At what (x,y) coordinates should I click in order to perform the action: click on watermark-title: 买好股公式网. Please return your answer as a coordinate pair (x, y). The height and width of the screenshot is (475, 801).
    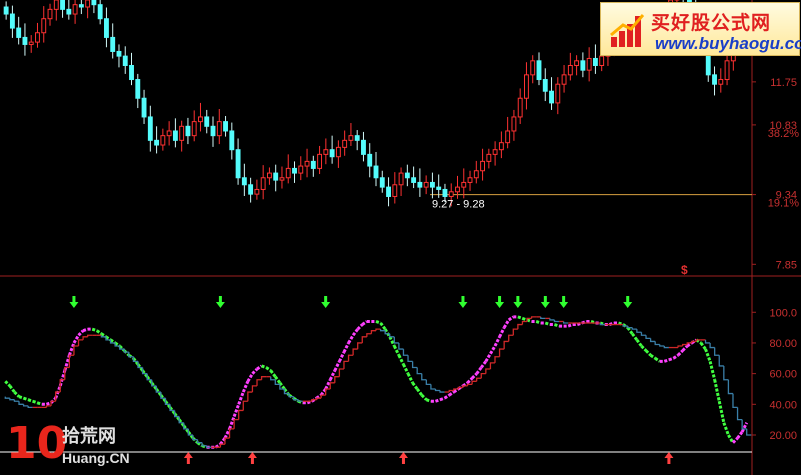
    Looking at the image, I should click on (711, 23).